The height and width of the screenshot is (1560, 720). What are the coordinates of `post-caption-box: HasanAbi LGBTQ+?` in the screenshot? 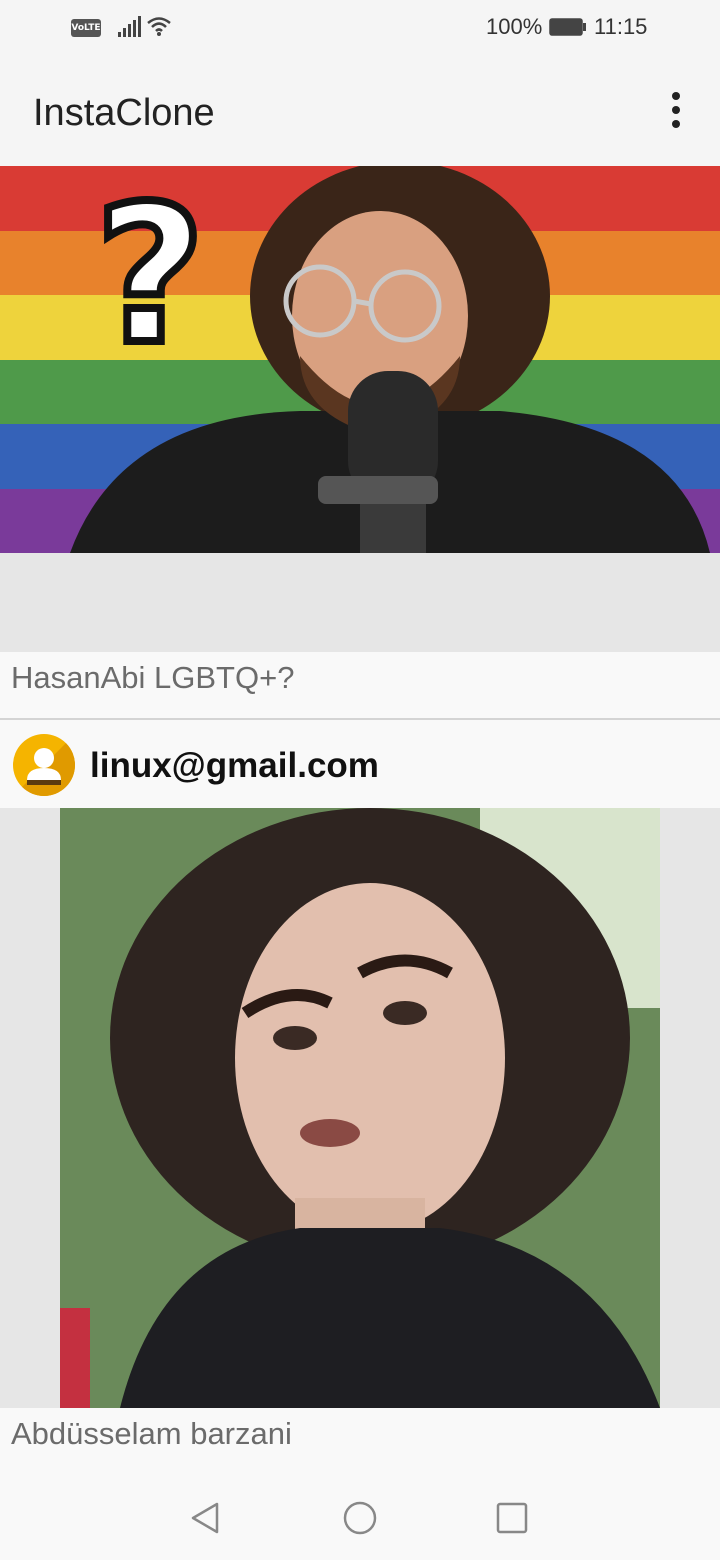 It's located at (360, 686).